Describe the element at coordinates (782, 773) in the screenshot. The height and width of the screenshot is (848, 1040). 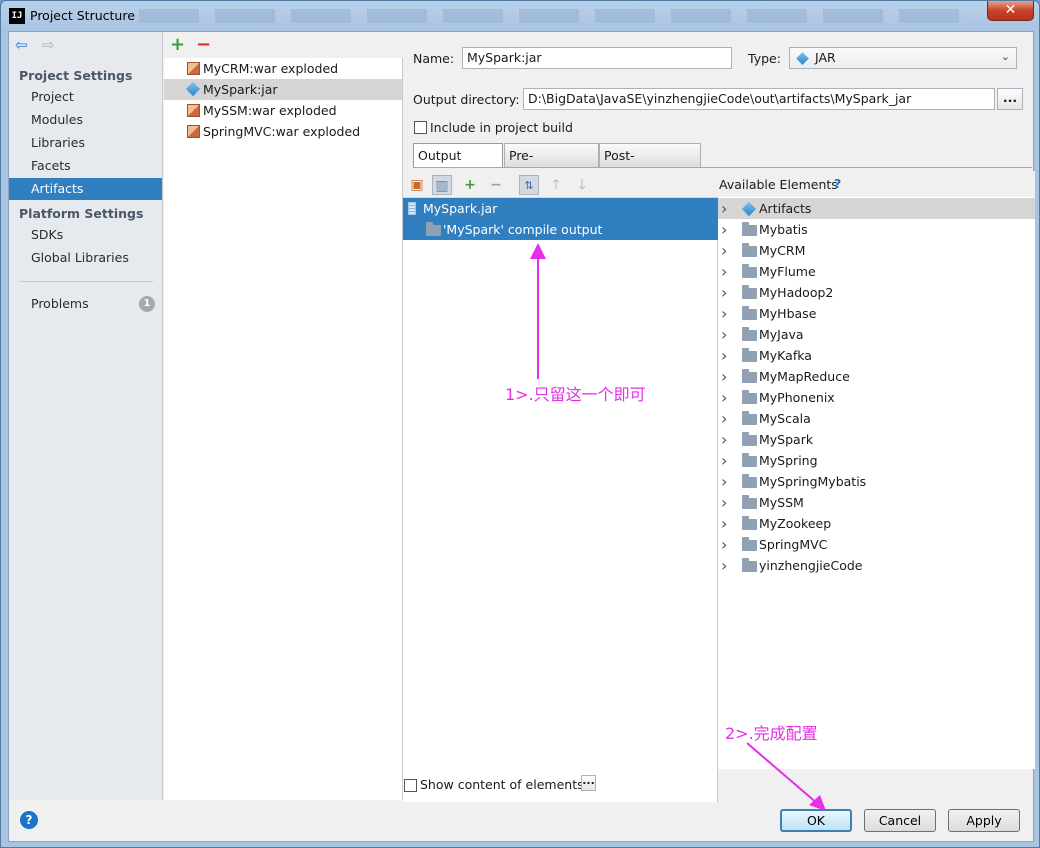
I see `annotation-arrow-2-shaft` at that location.